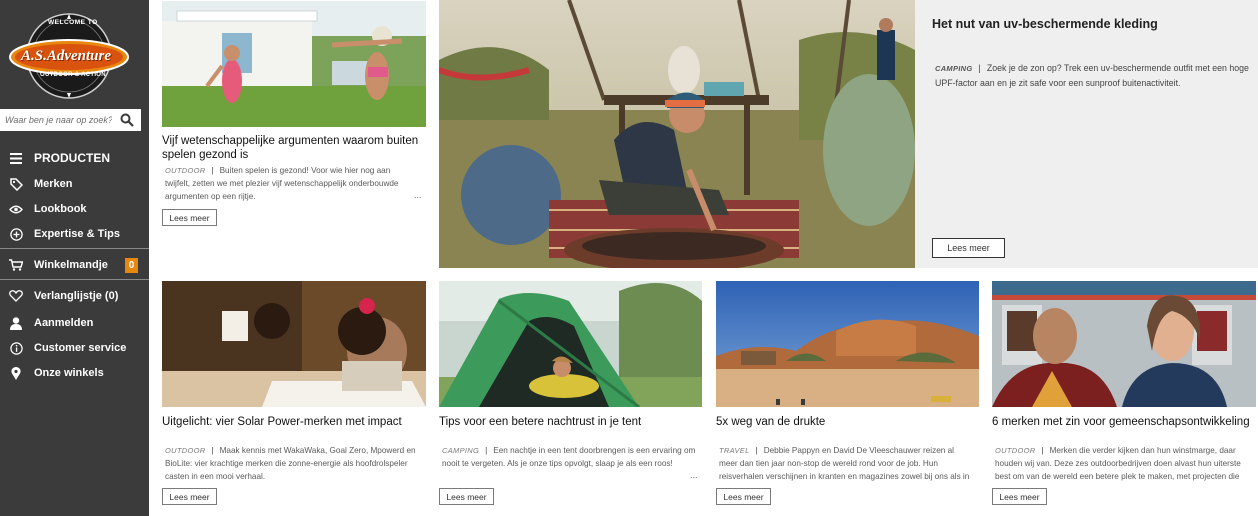  Describe the element at coordinates (77, 234) in the screenshot. I see `nav-expertise-label: Expertise & Tips` at that location.